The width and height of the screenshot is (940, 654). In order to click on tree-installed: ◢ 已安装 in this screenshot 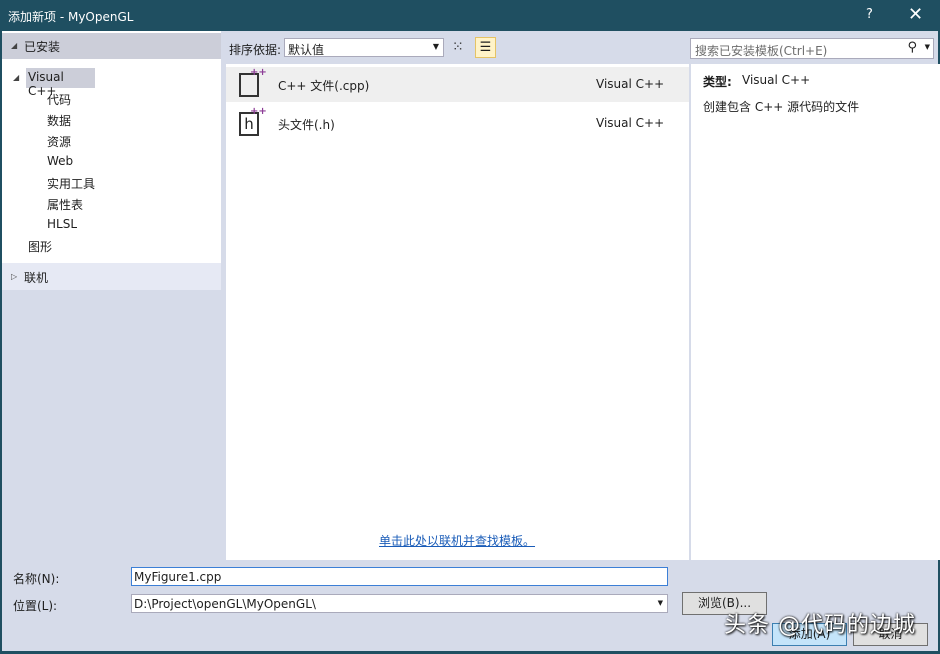, I will do `click(111, 46)`.